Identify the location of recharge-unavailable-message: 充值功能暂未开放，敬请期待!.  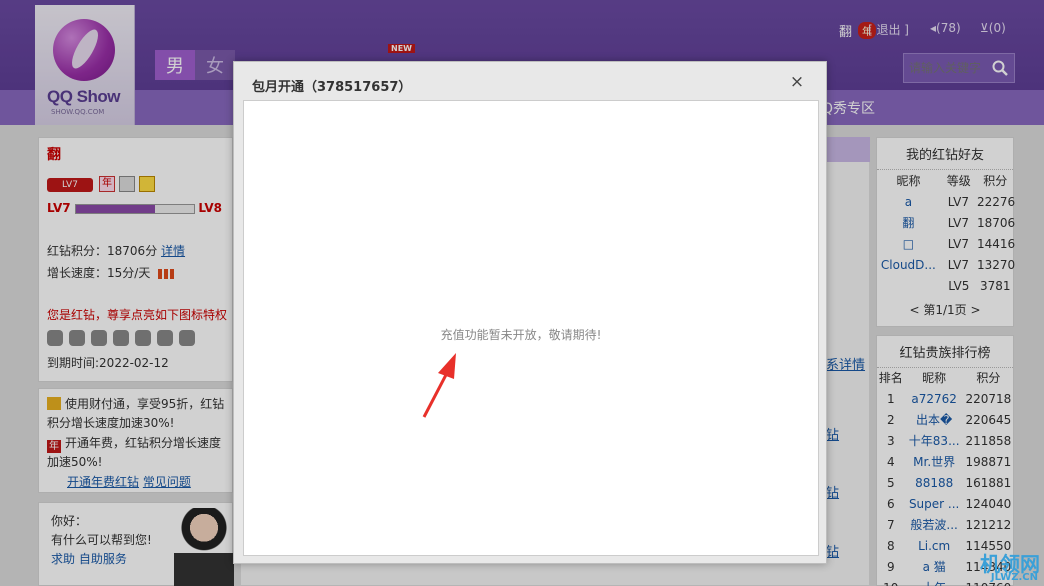
(521, 335).